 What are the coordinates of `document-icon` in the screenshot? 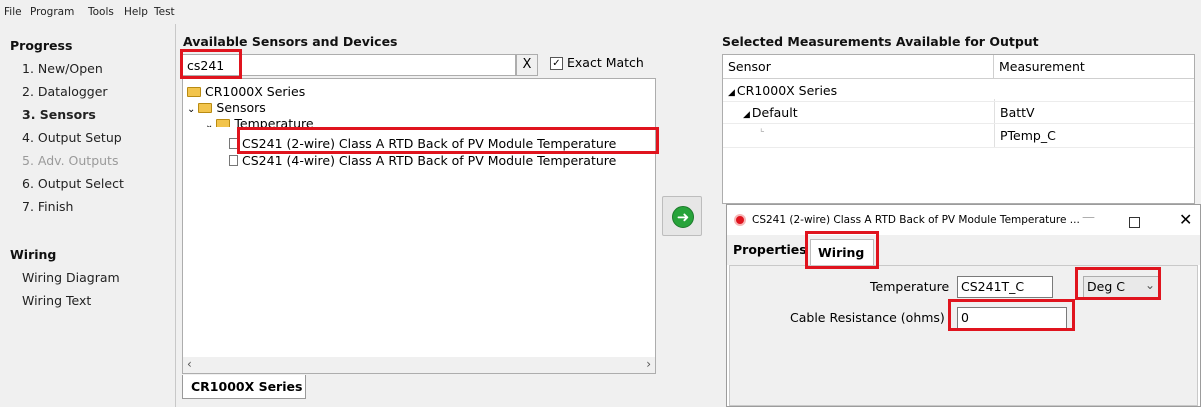 It's located at (233, 160).